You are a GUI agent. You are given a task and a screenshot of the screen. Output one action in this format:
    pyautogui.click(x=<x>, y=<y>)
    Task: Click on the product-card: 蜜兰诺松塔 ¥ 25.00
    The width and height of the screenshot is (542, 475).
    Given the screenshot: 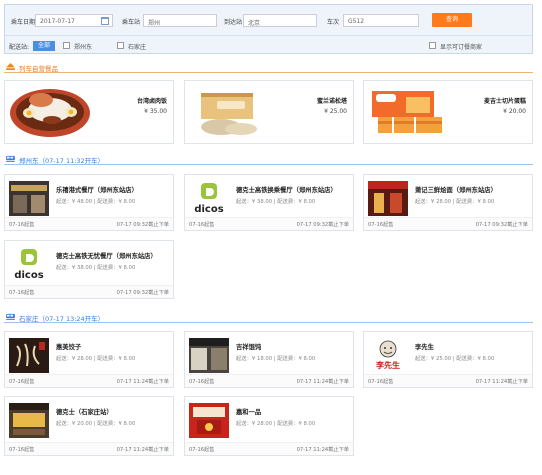 What is the action you would take?
    pyautogui.click(x=269, y=112)
    